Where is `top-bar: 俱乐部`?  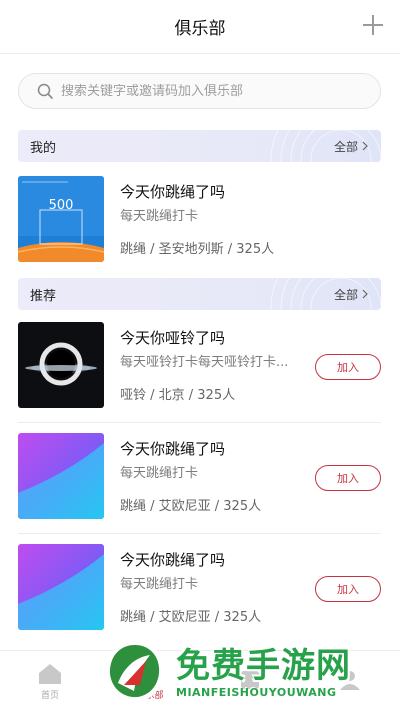 top-bar: 俱乐部 is located at coordinates (200, 27).